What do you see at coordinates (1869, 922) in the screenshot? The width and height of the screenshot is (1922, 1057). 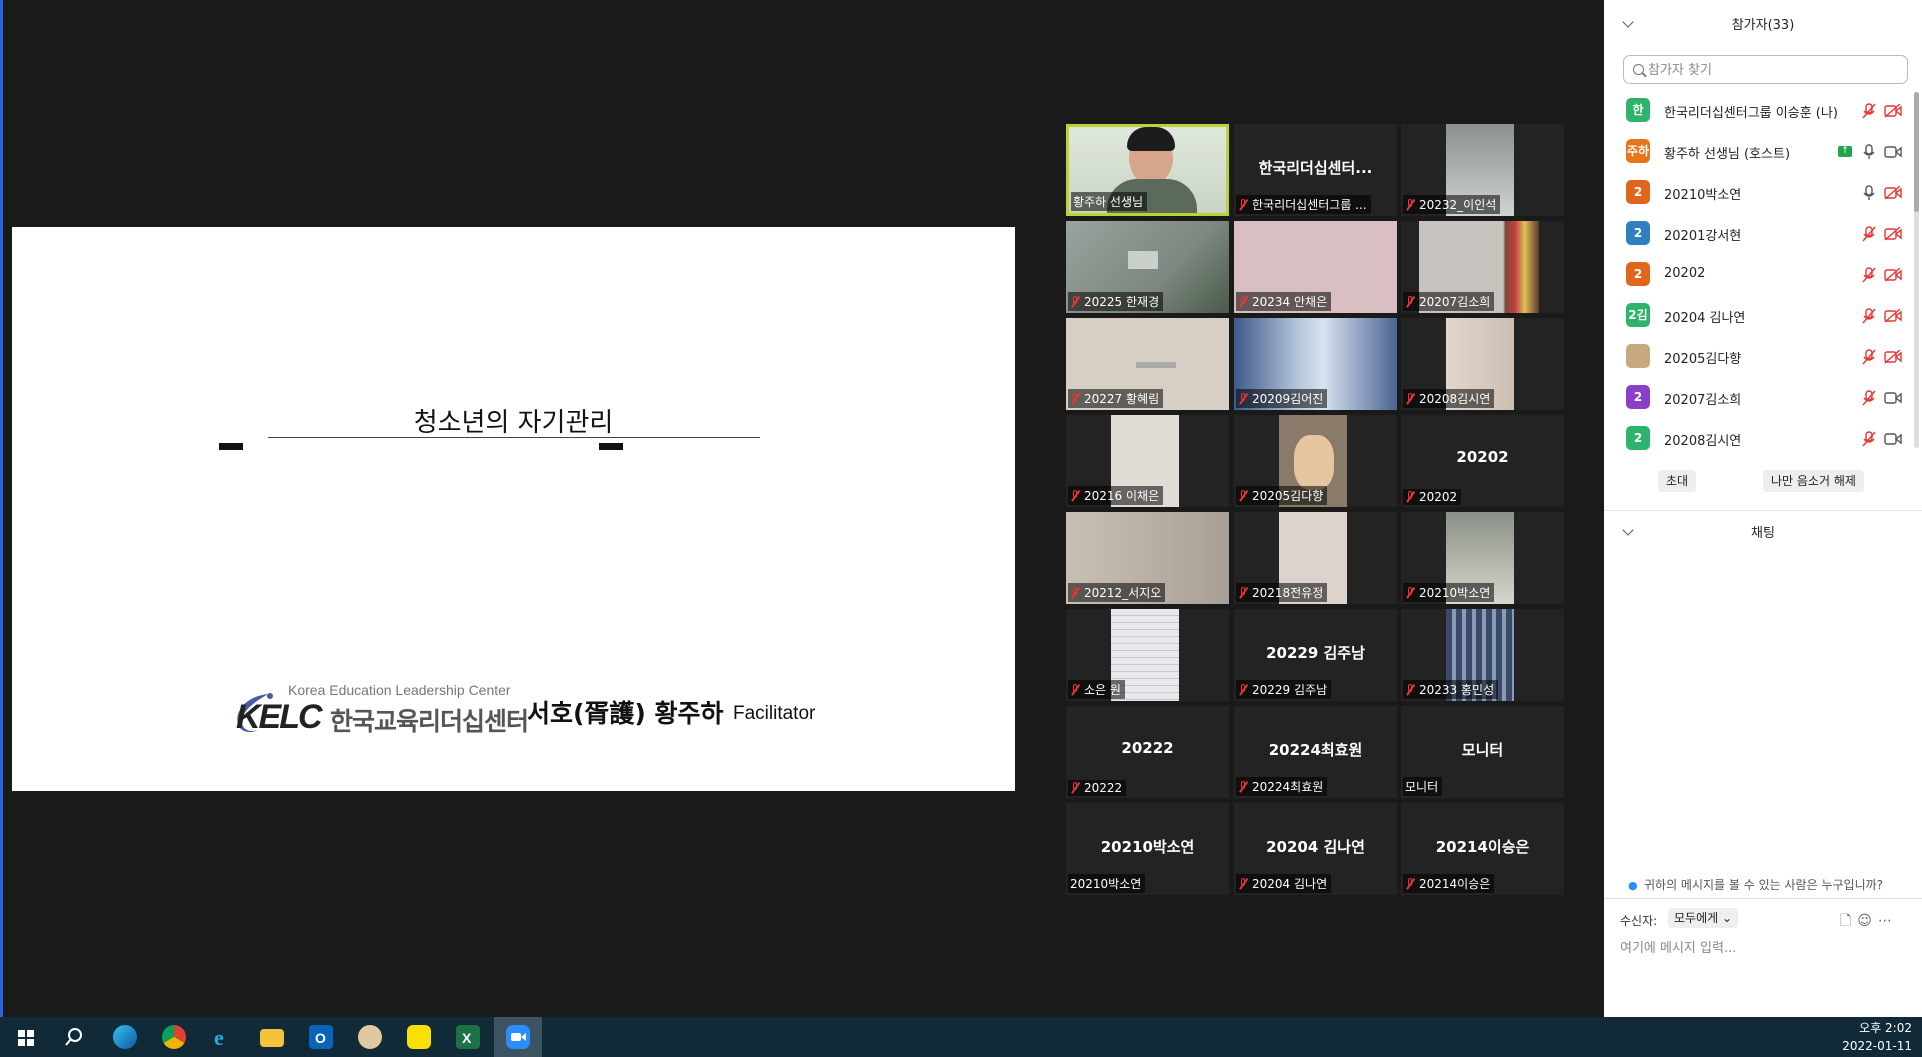 I see `chat-tools: 🗋☺⋯` at bounding box center [1869, 922].